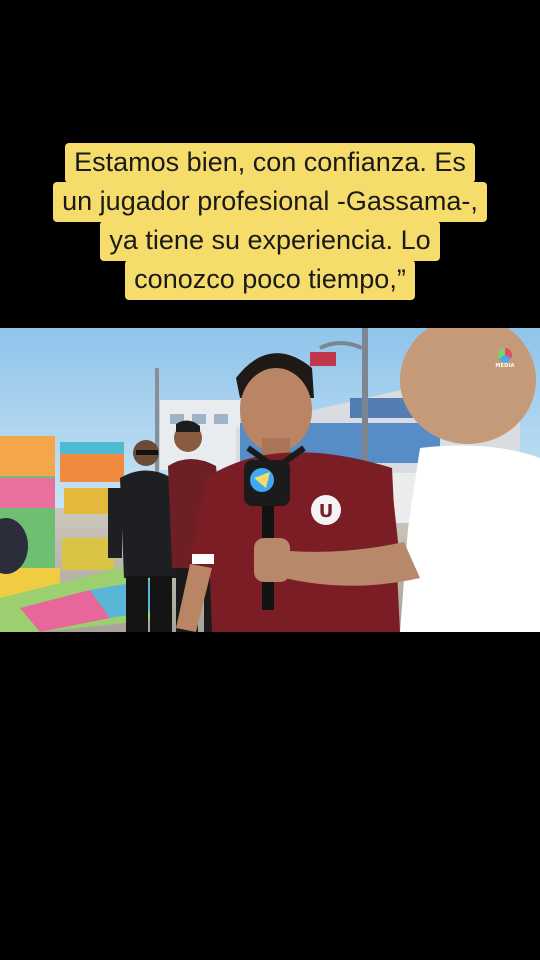 This screenshot has width=540, height=960. Describe the element at coordinates (270, 163) in the screenshot. I see `caption-line-1: Estamos bien, con confianza. Es` at that location.